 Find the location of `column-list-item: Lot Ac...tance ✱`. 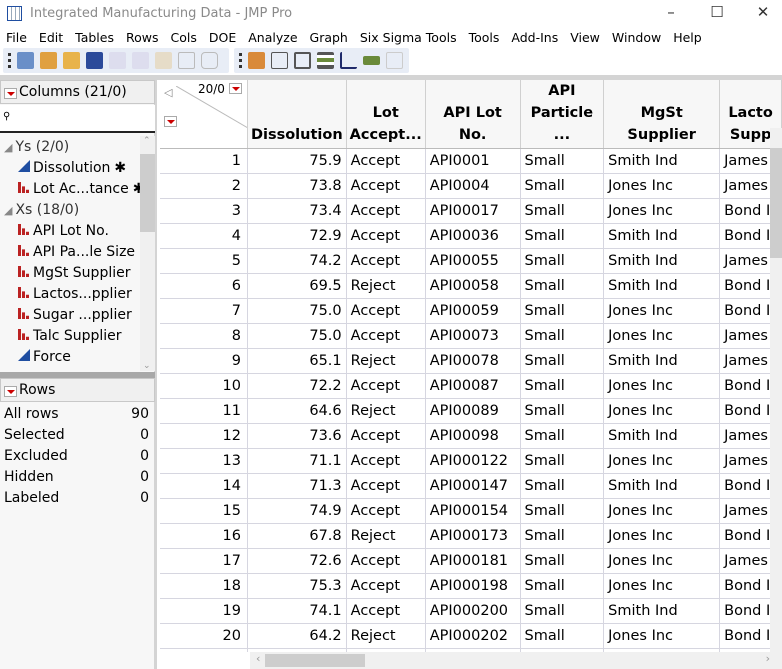

column-list-item: Lot Ac...tance ✱ is located at coordinates (81, 189).